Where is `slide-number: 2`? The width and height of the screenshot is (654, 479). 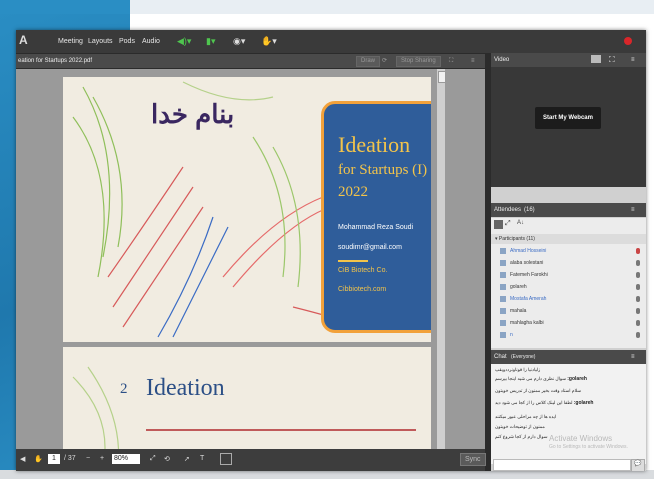
slide-number: 2 is located at coordinates (124, 389).